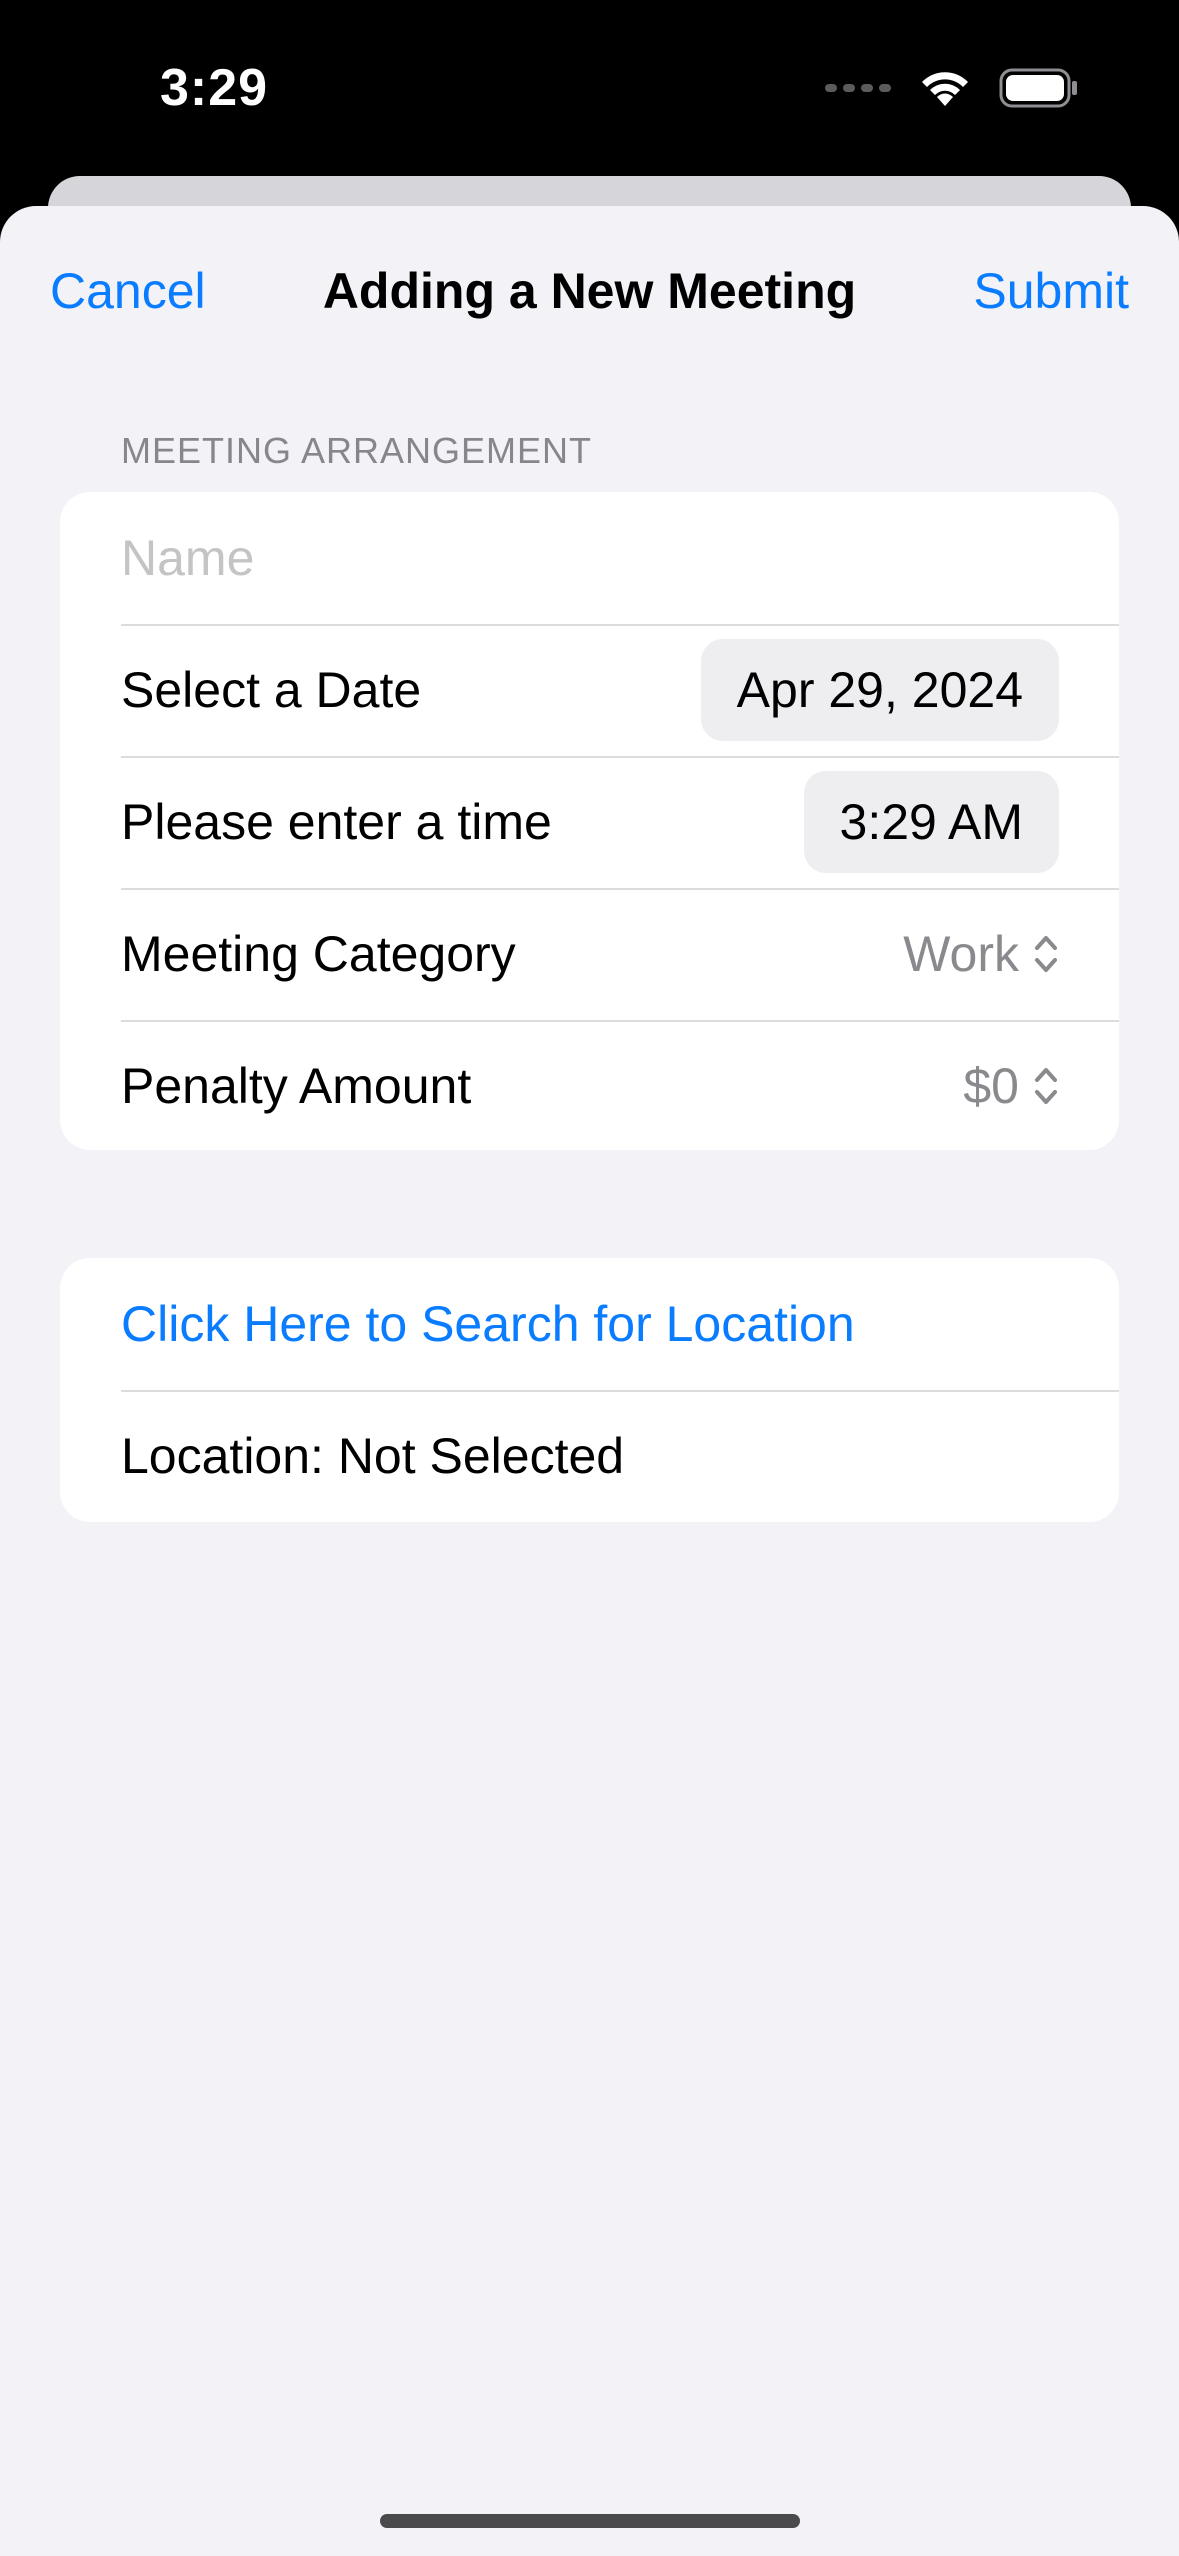 The height and width of the screenshot is (2556, 1179). What do you see at coordinates (590, 2521) in the screenshot?
I see `home-indicator` at bounding box center [590, 2521].